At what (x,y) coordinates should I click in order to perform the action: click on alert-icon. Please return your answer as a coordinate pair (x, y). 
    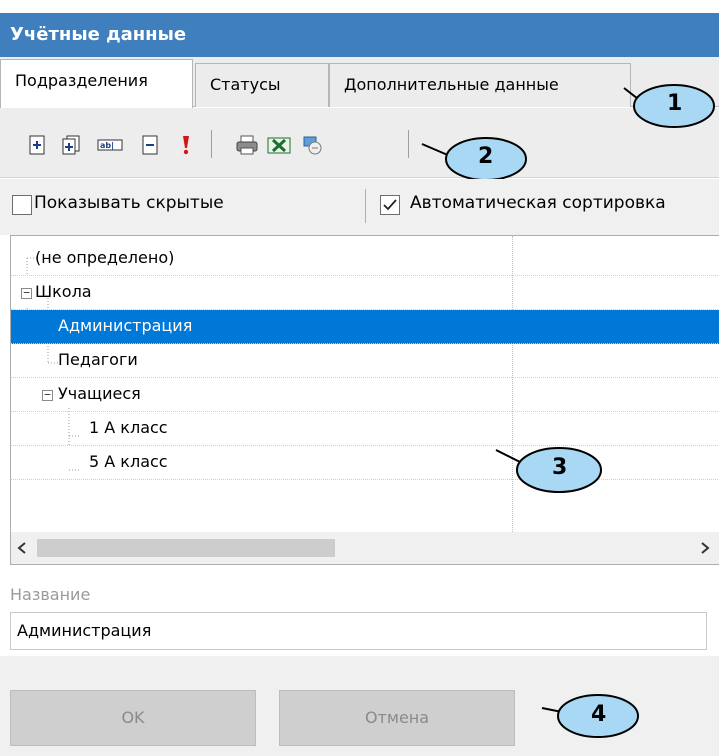
    Looking at the image, I should click on (186, 145).